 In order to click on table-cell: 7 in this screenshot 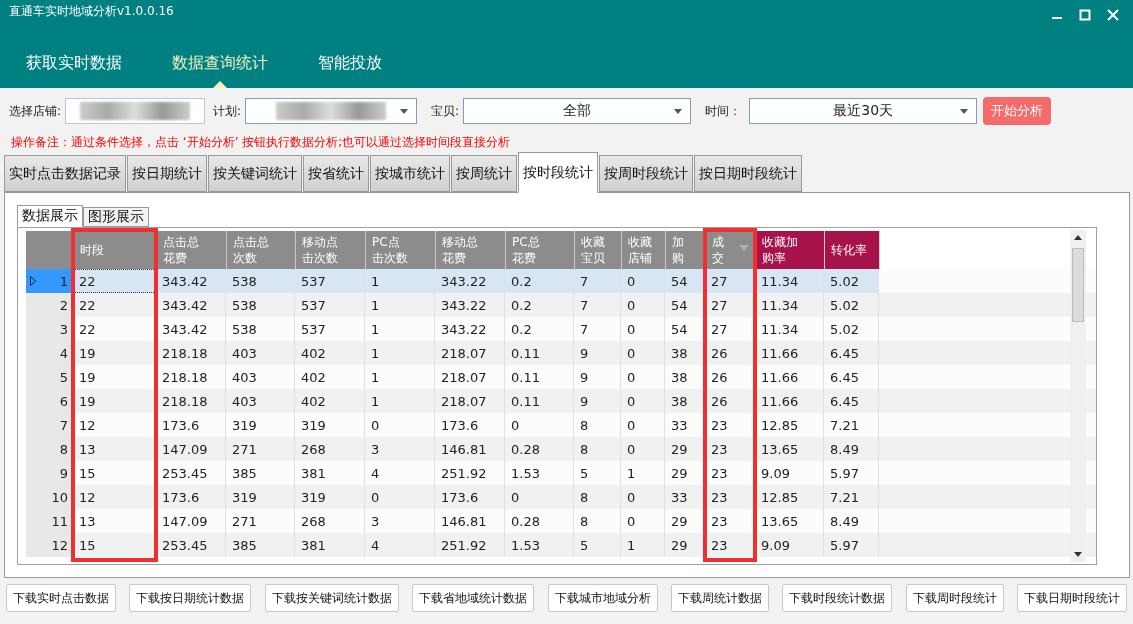, I will do `click(597, 281)`.